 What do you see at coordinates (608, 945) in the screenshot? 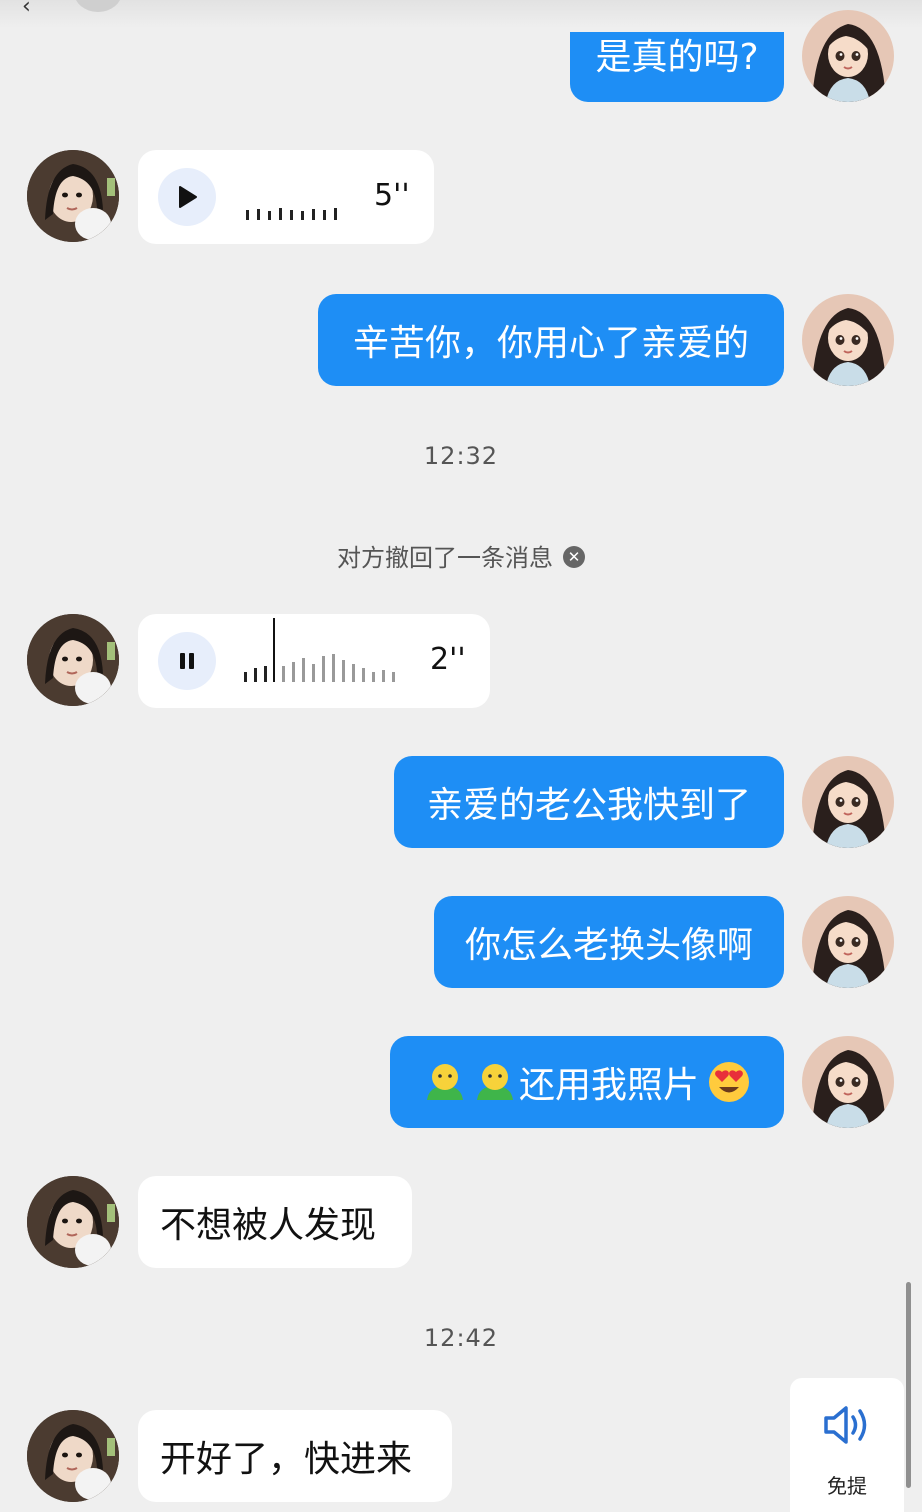
I see `message-text: 你怎么老换头像啊` at bounding box center [608, 945].